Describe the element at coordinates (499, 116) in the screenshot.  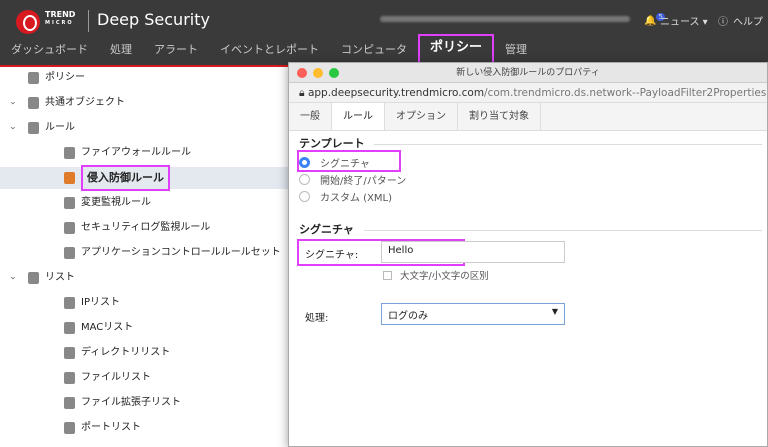
I see `tab-assigned-to: 割り当て対象` at that location.